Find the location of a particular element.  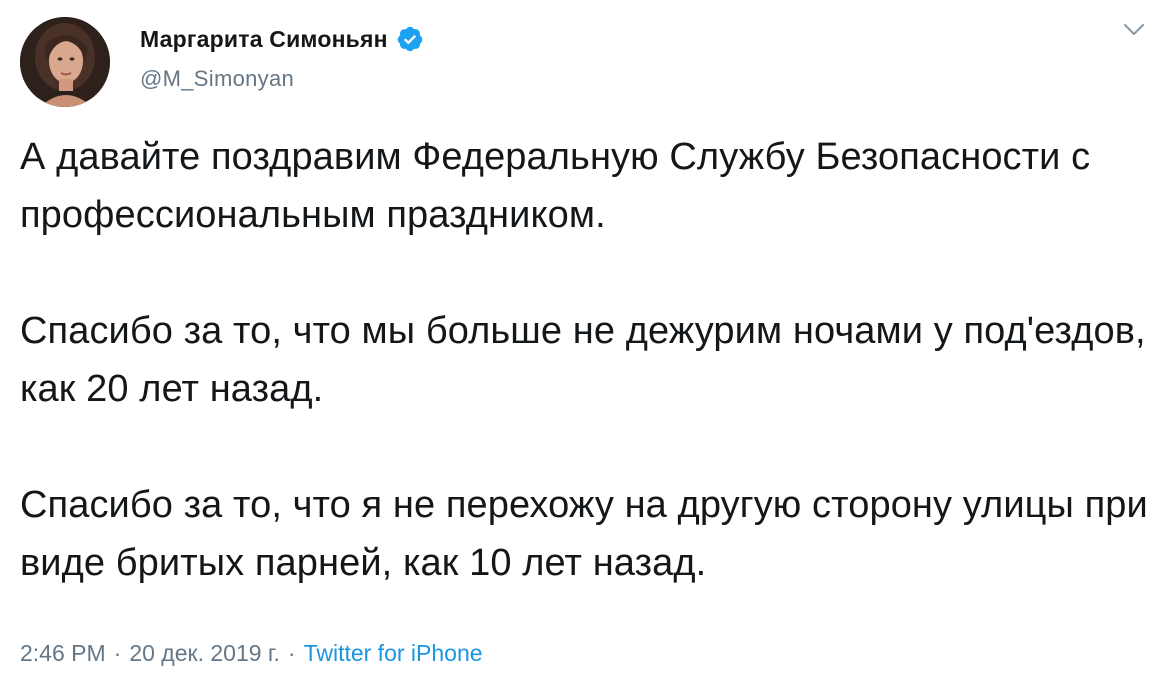

tweet-time: 2:46 PM is located at coordinates (63, 653).